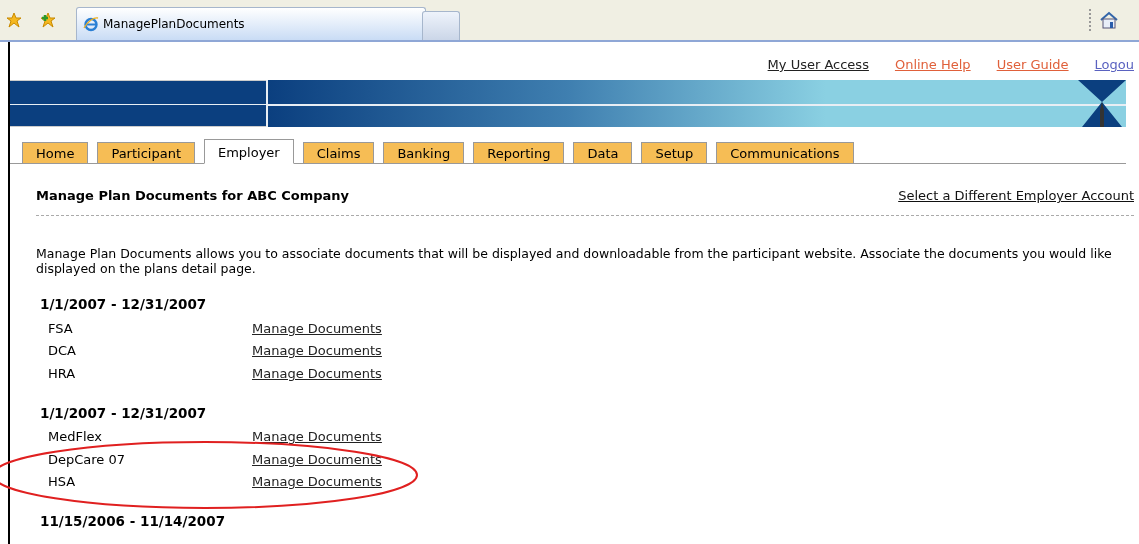 This screenshot has width=1139, height=544. I want to click on header-link: Logou, so click(1114, 67).